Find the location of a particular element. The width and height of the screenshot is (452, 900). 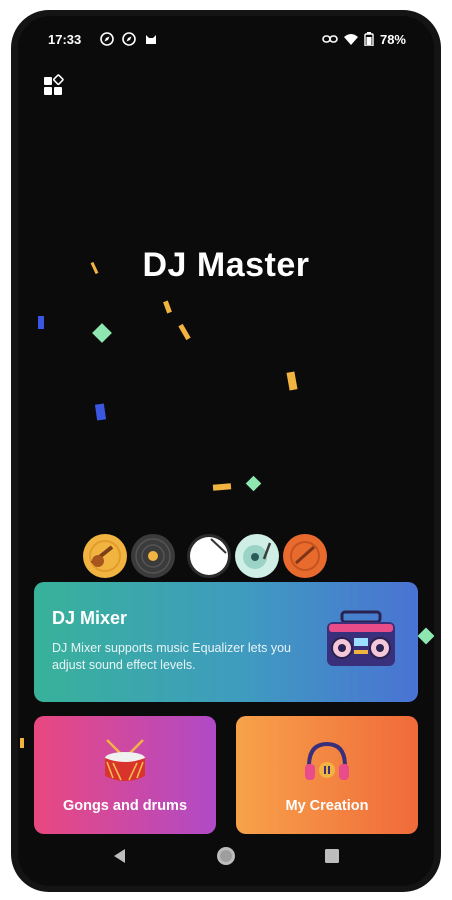

wifi-icon is located at coordinates (351, 39).